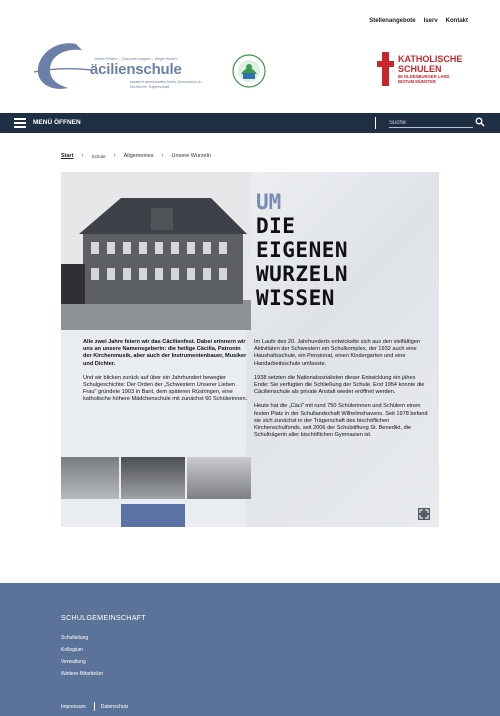  I want to click on footer-title: SCHULGEMEINSCHAFT, so click(103, 617).